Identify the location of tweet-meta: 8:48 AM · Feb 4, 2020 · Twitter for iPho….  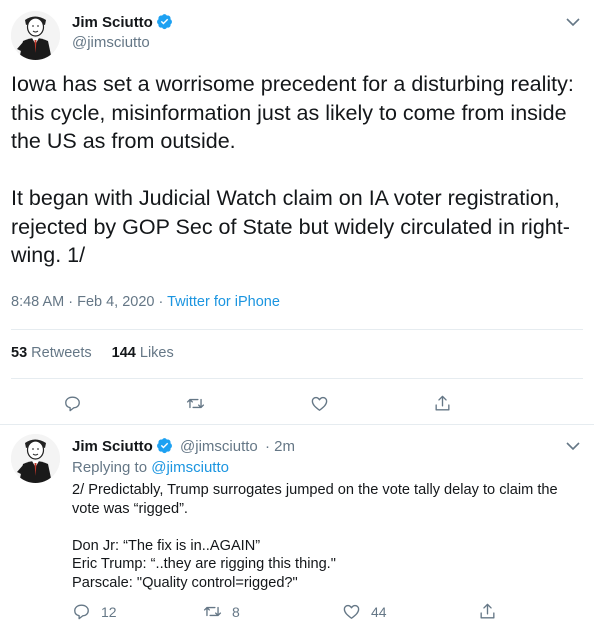
(145, 302).